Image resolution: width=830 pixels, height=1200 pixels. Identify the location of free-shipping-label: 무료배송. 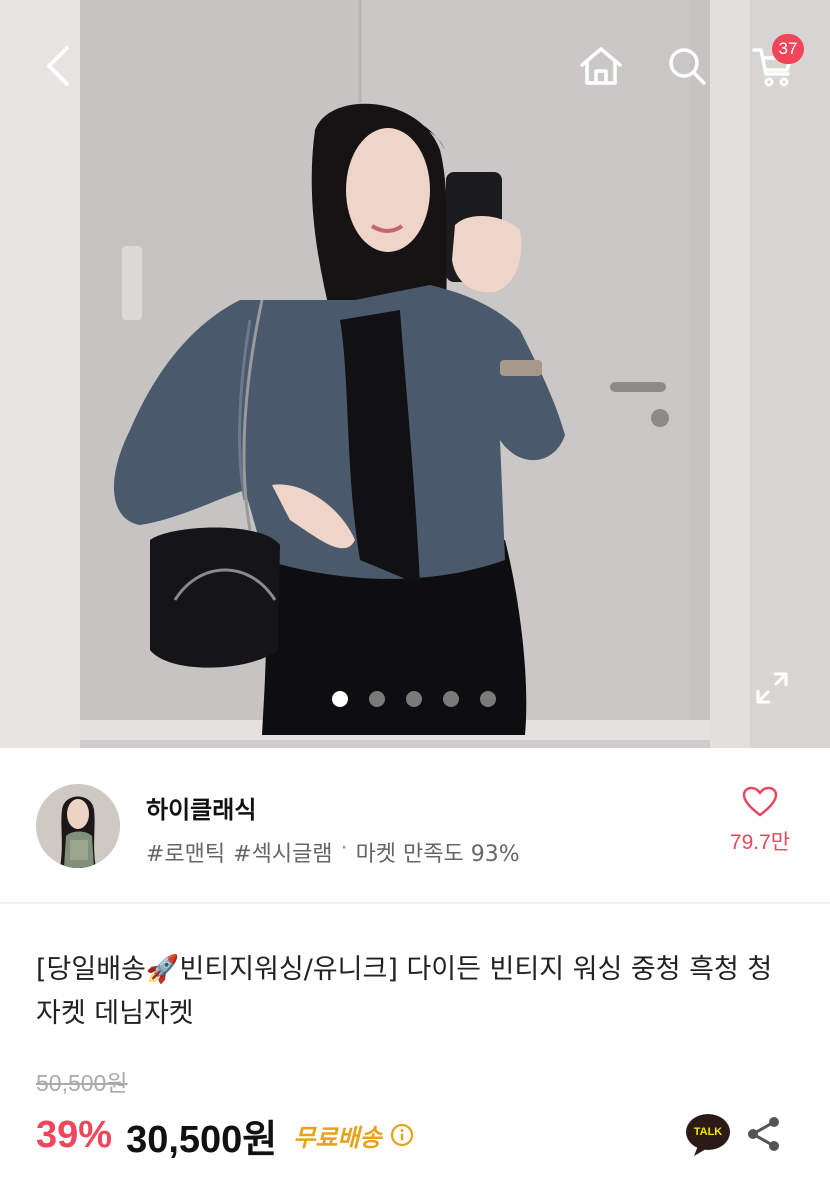
(337, 1137).